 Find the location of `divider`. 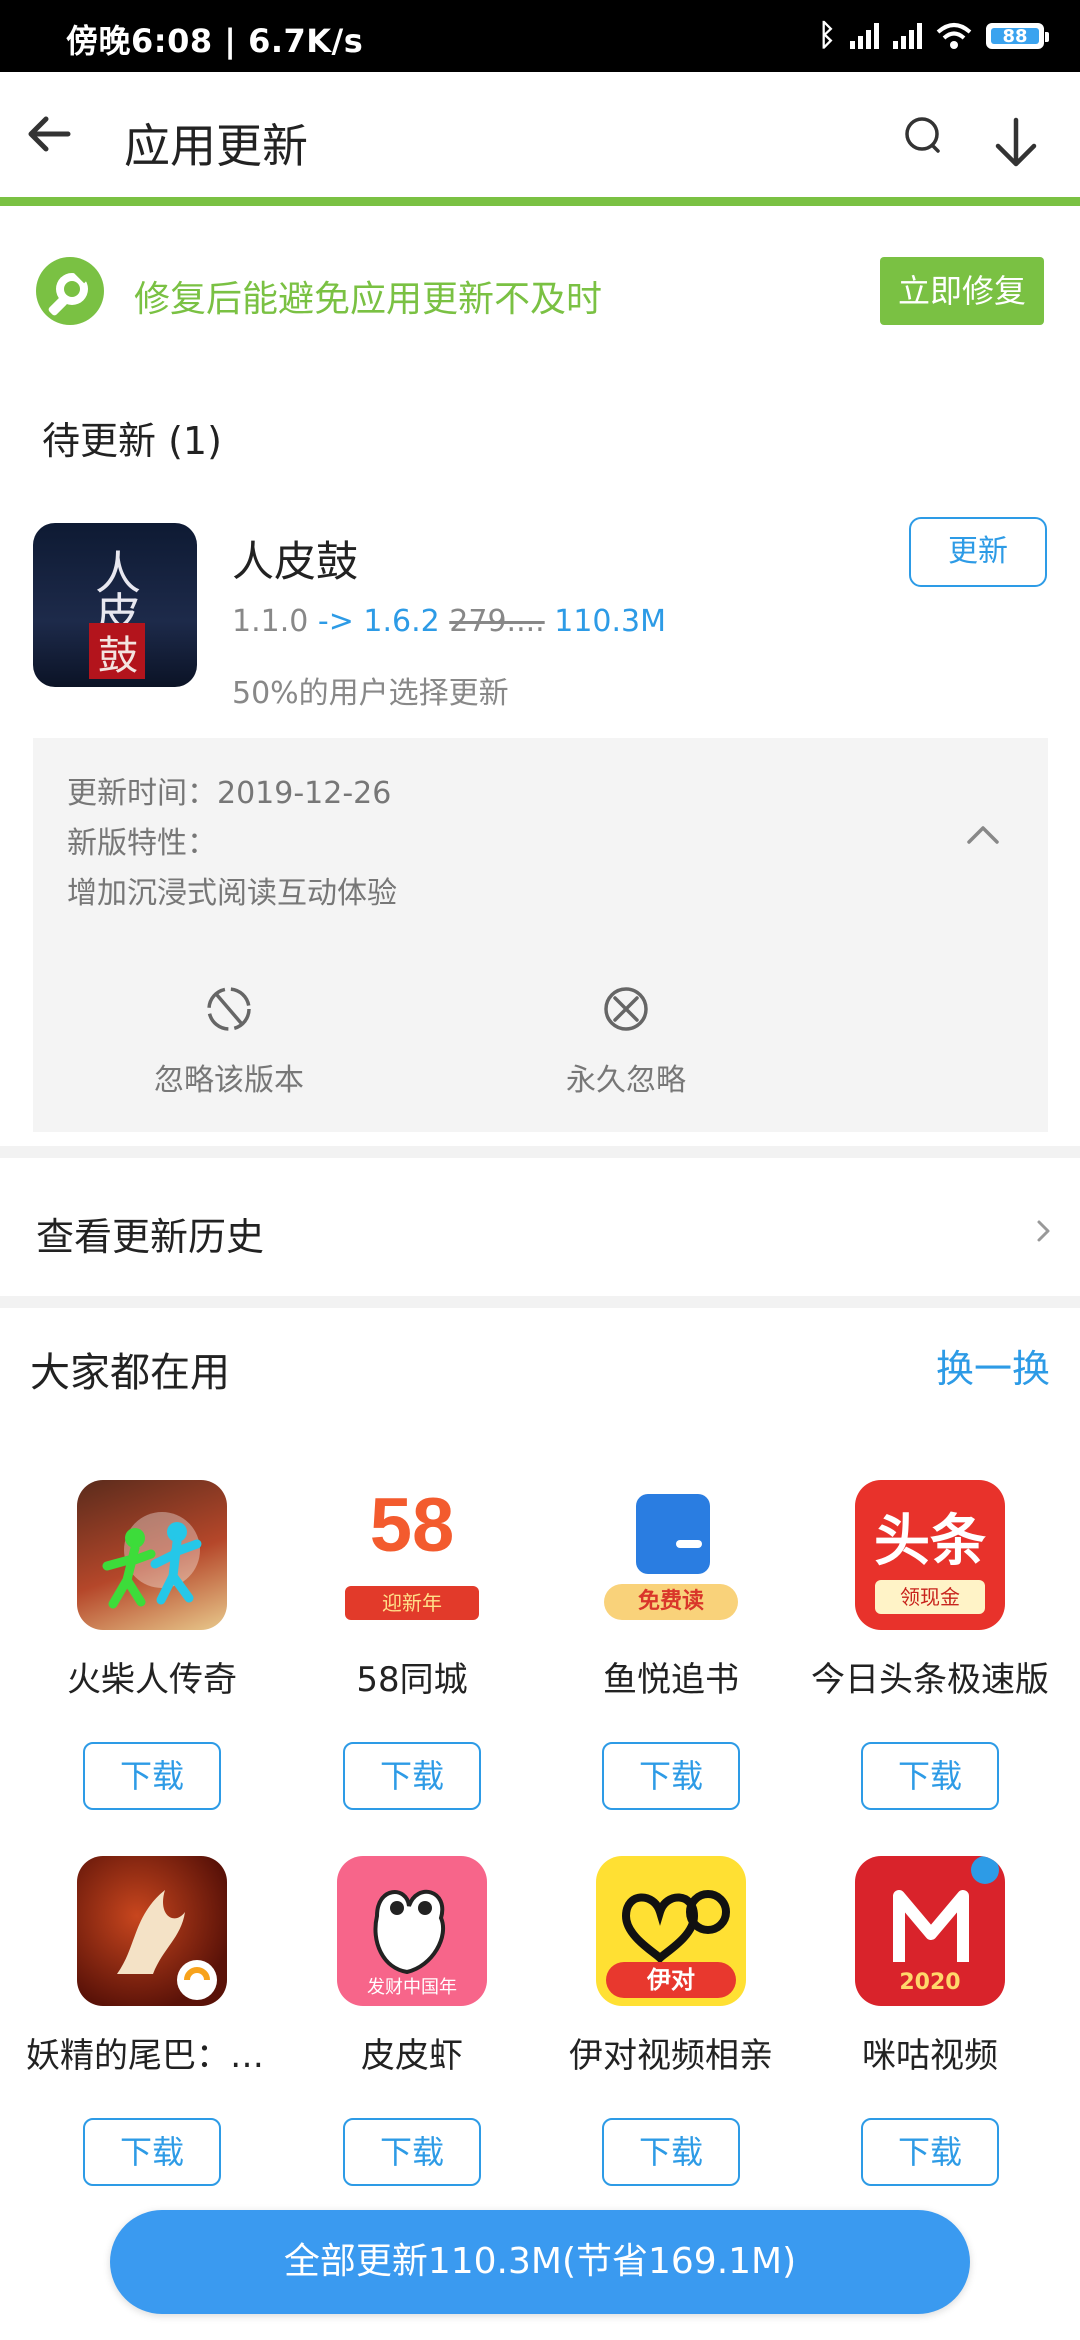

divider is located at coordinates (540, 1152).